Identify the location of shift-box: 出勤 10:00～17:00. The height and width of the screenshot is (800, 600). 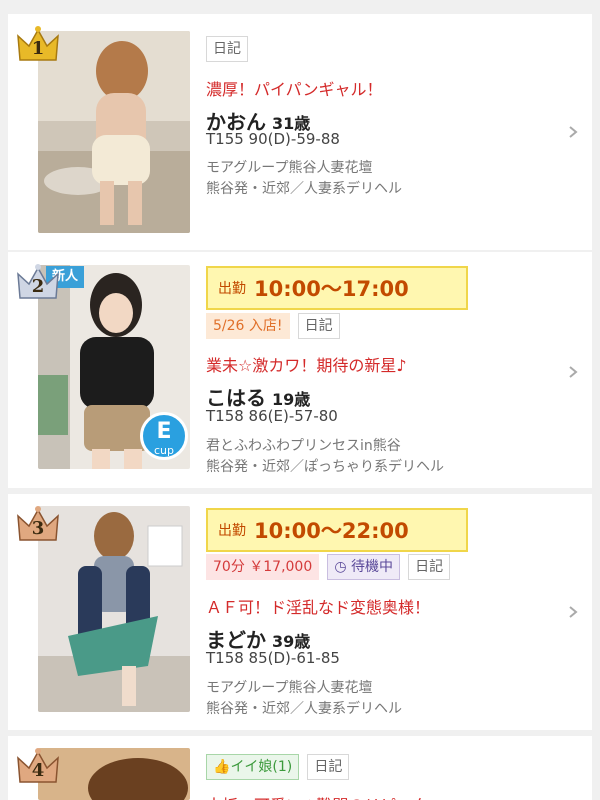
(337, 288).